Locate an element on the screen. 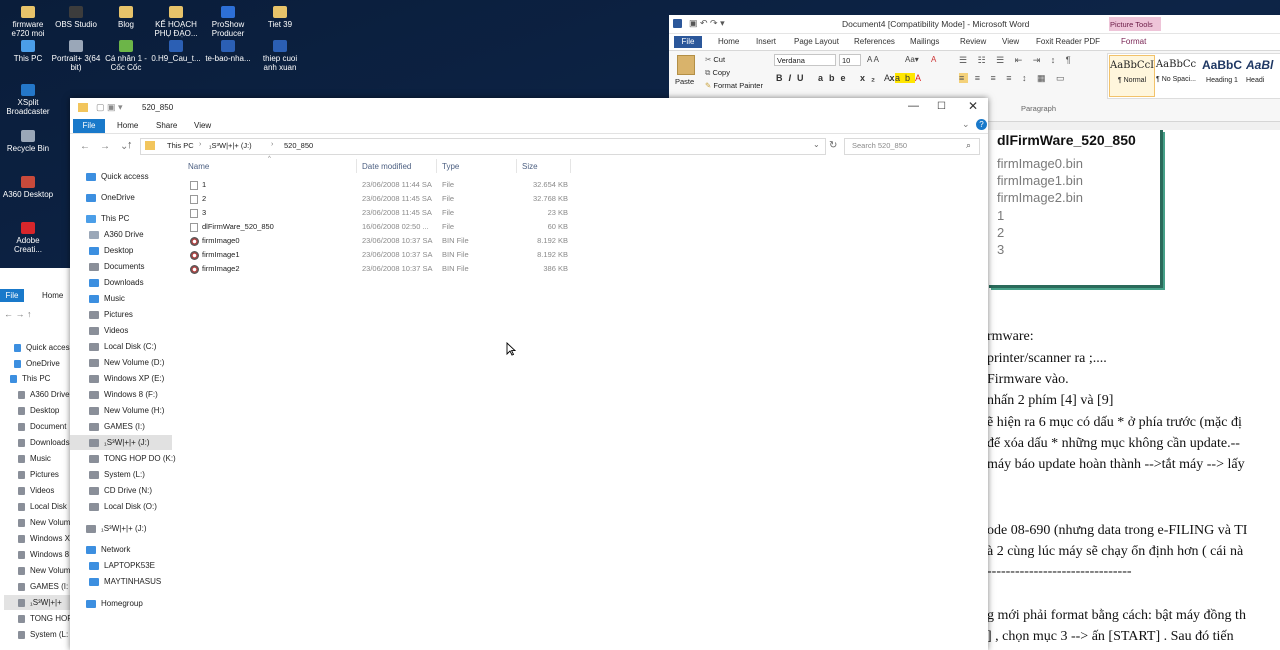 This screenshot has height=650, width=1280. clear-format-icon: A is located at coordinates (933, 59).